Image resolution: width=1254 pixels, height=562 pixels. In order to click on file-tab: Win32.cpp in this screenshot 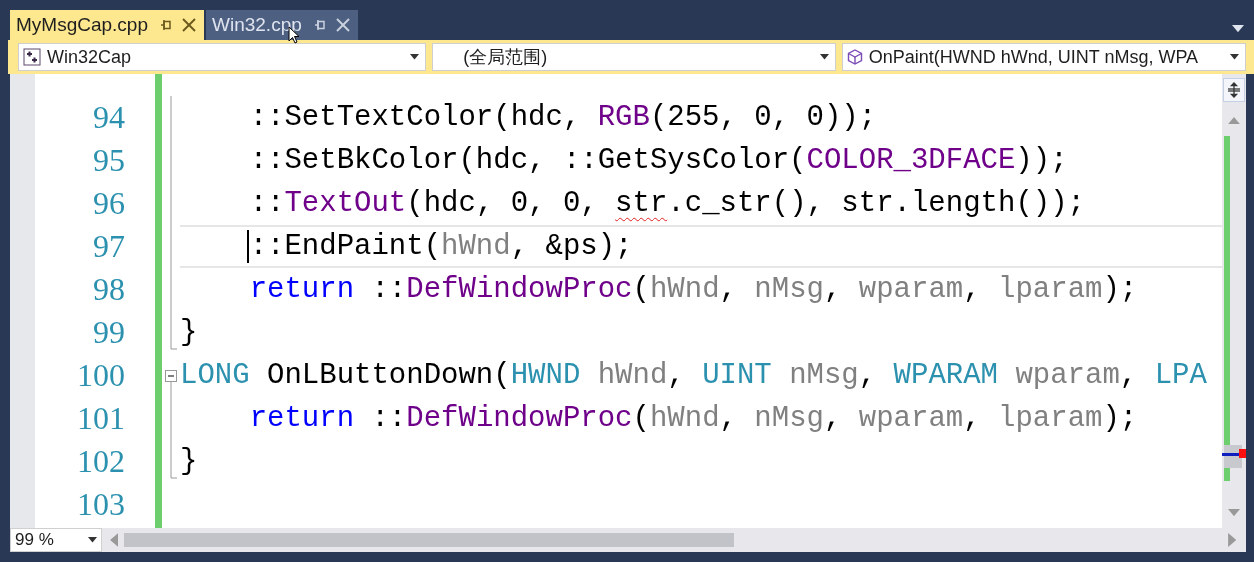, I will do `click(282, 25)`.